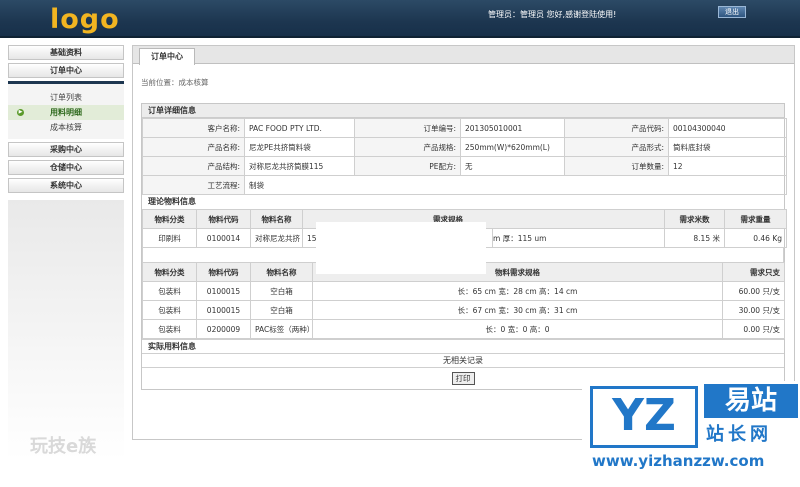 The image size is (800, 487). Describe the element at coordinates (616, 147) in the screenshot. I see `field-label: 产品形式:` at that location.